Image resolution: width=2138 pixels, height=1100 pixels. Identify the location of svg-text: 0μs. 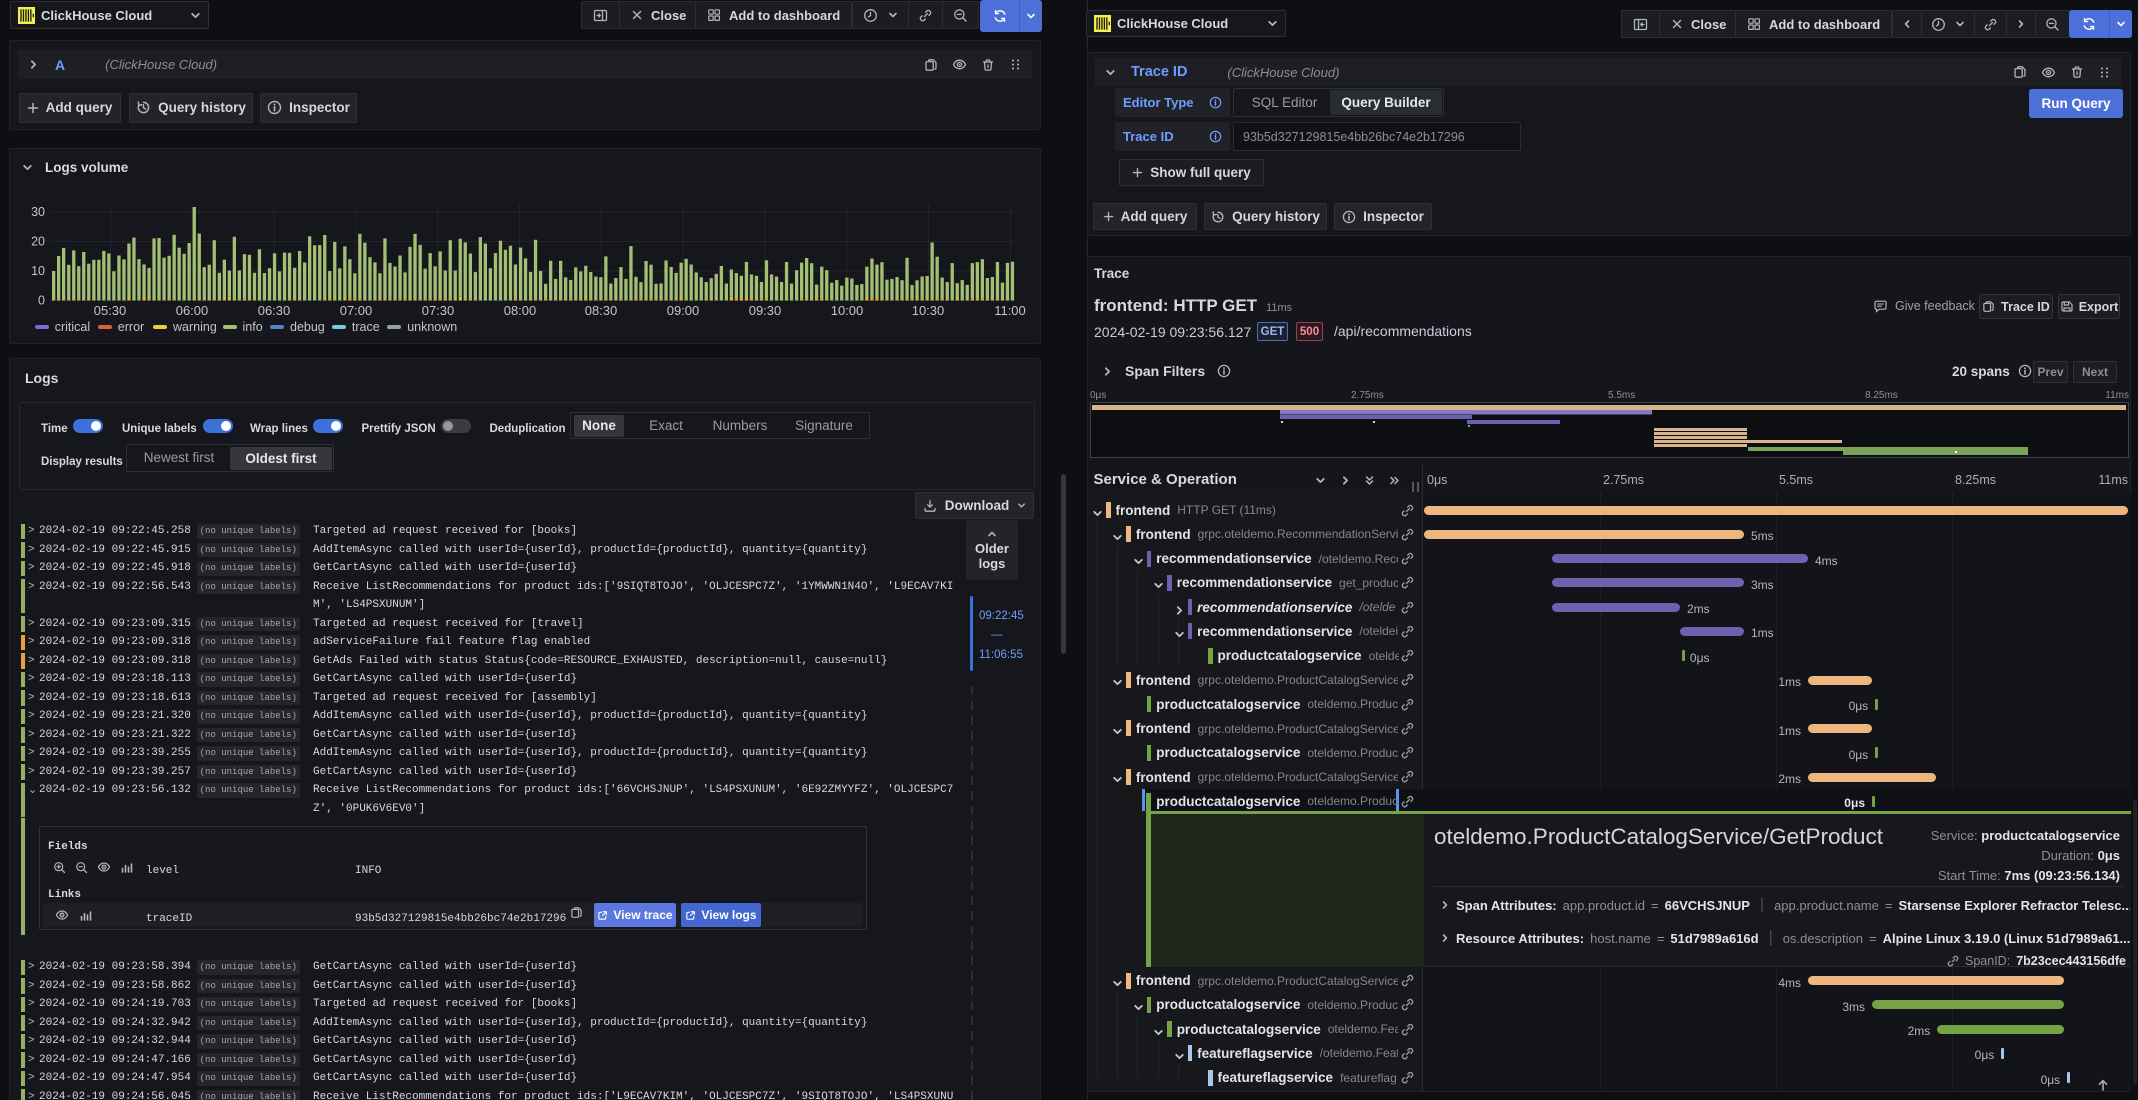
(1098, 395).